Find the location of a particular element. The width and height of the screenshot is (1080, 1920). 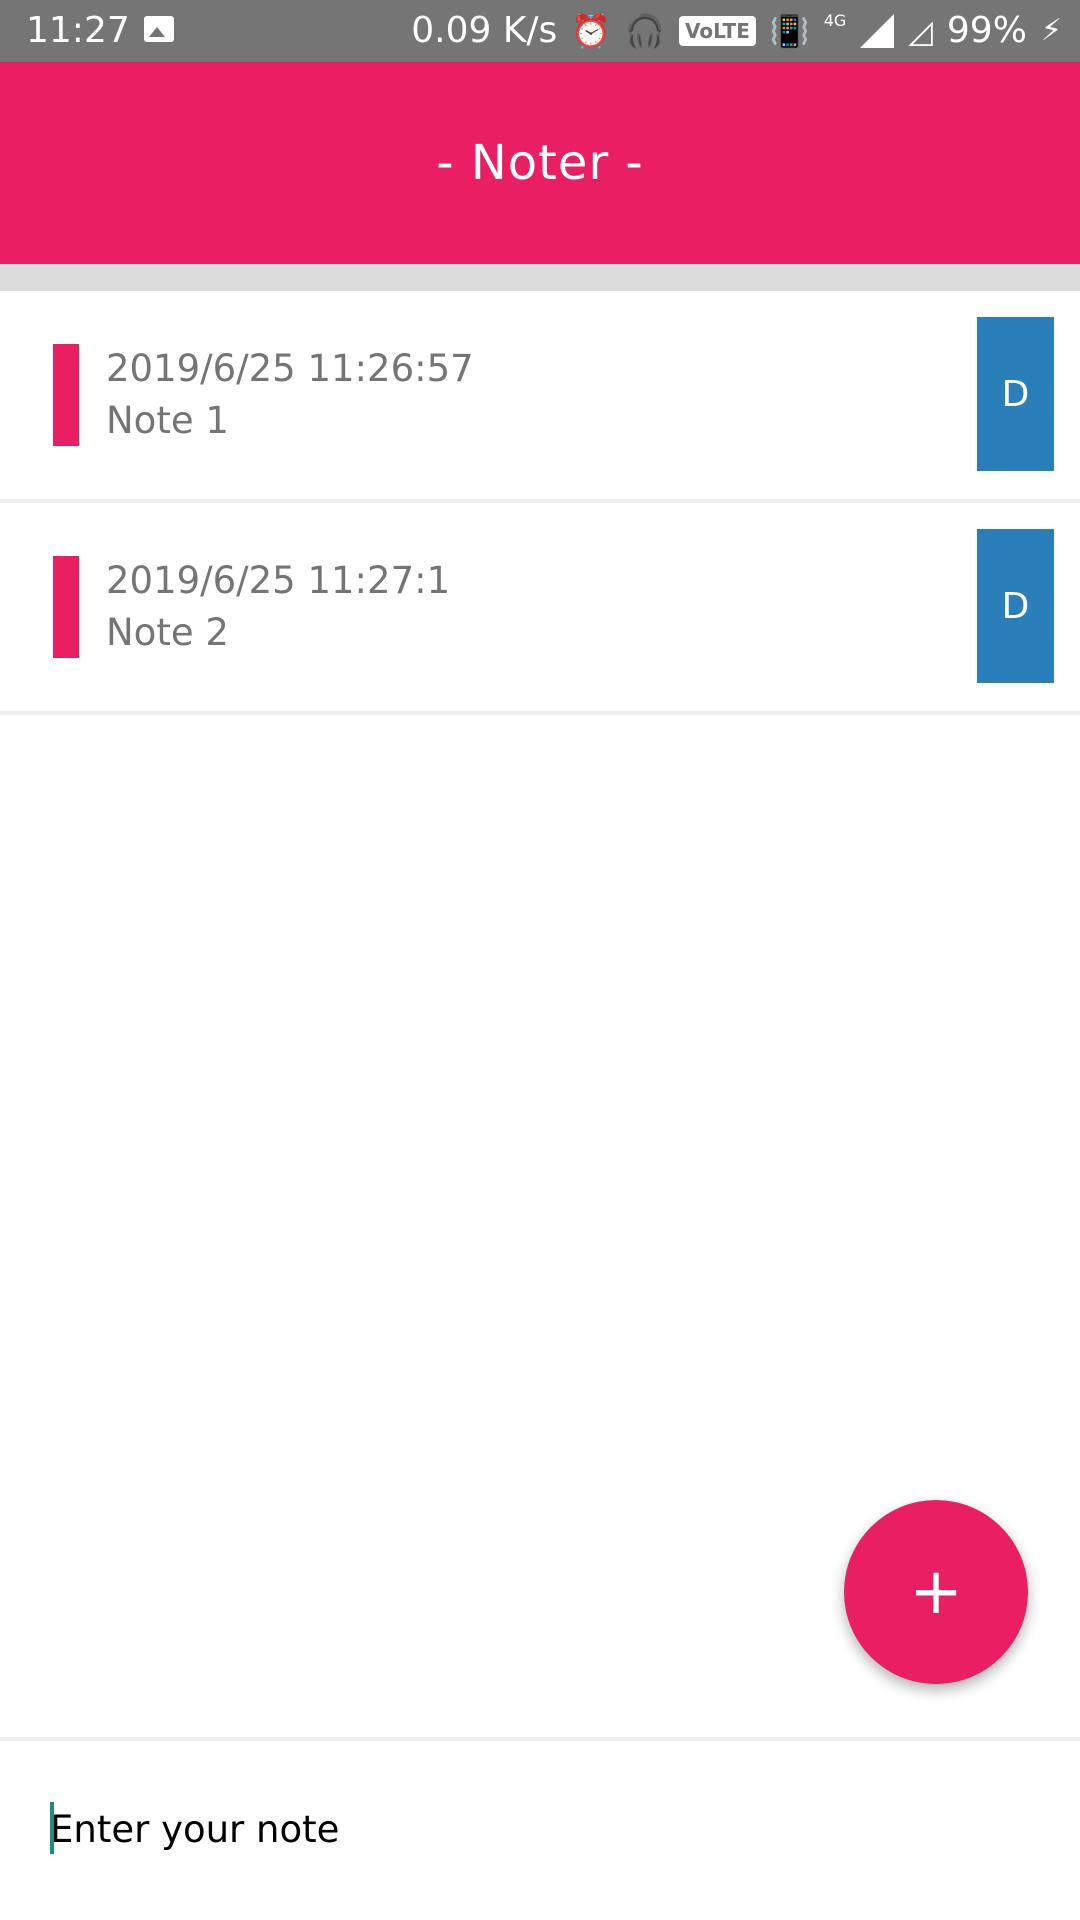

signal-full-icon is located at coordinates (877, 31).